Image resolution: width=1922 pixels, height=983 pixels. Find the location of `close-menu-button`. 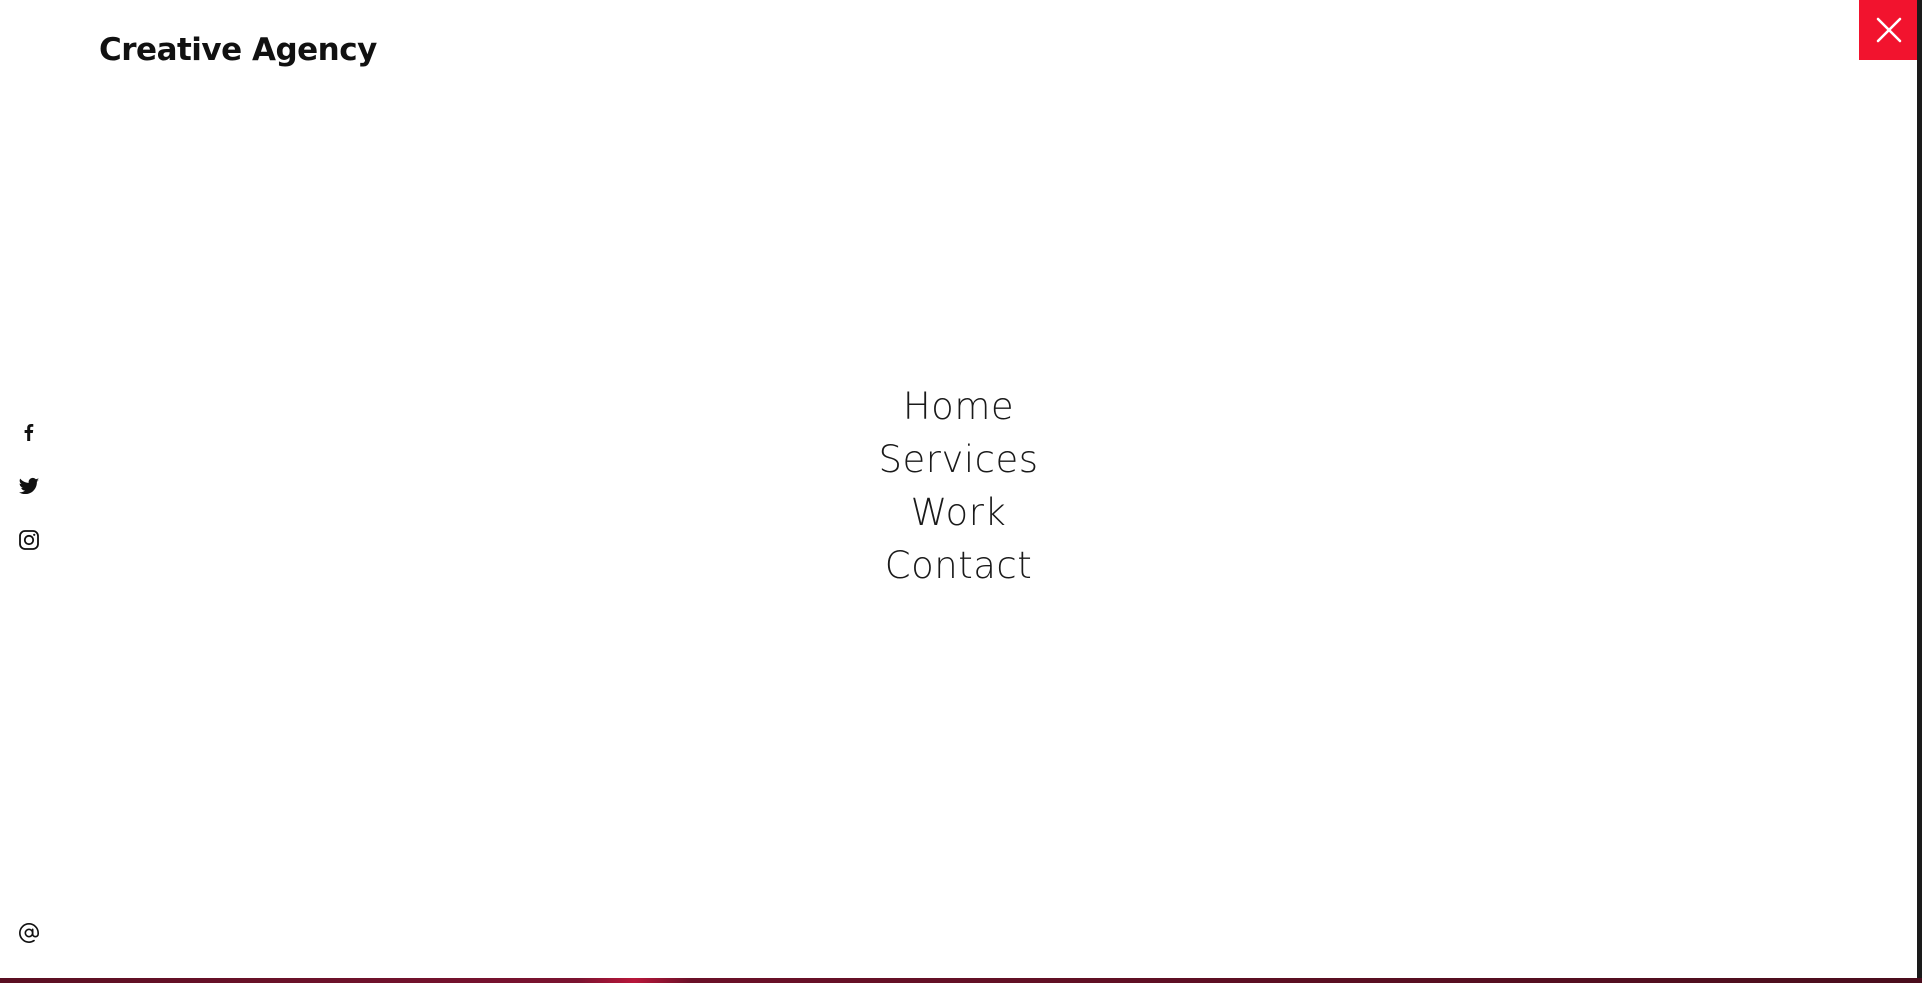

close-menu-button is located at coordinates (1889, 30).